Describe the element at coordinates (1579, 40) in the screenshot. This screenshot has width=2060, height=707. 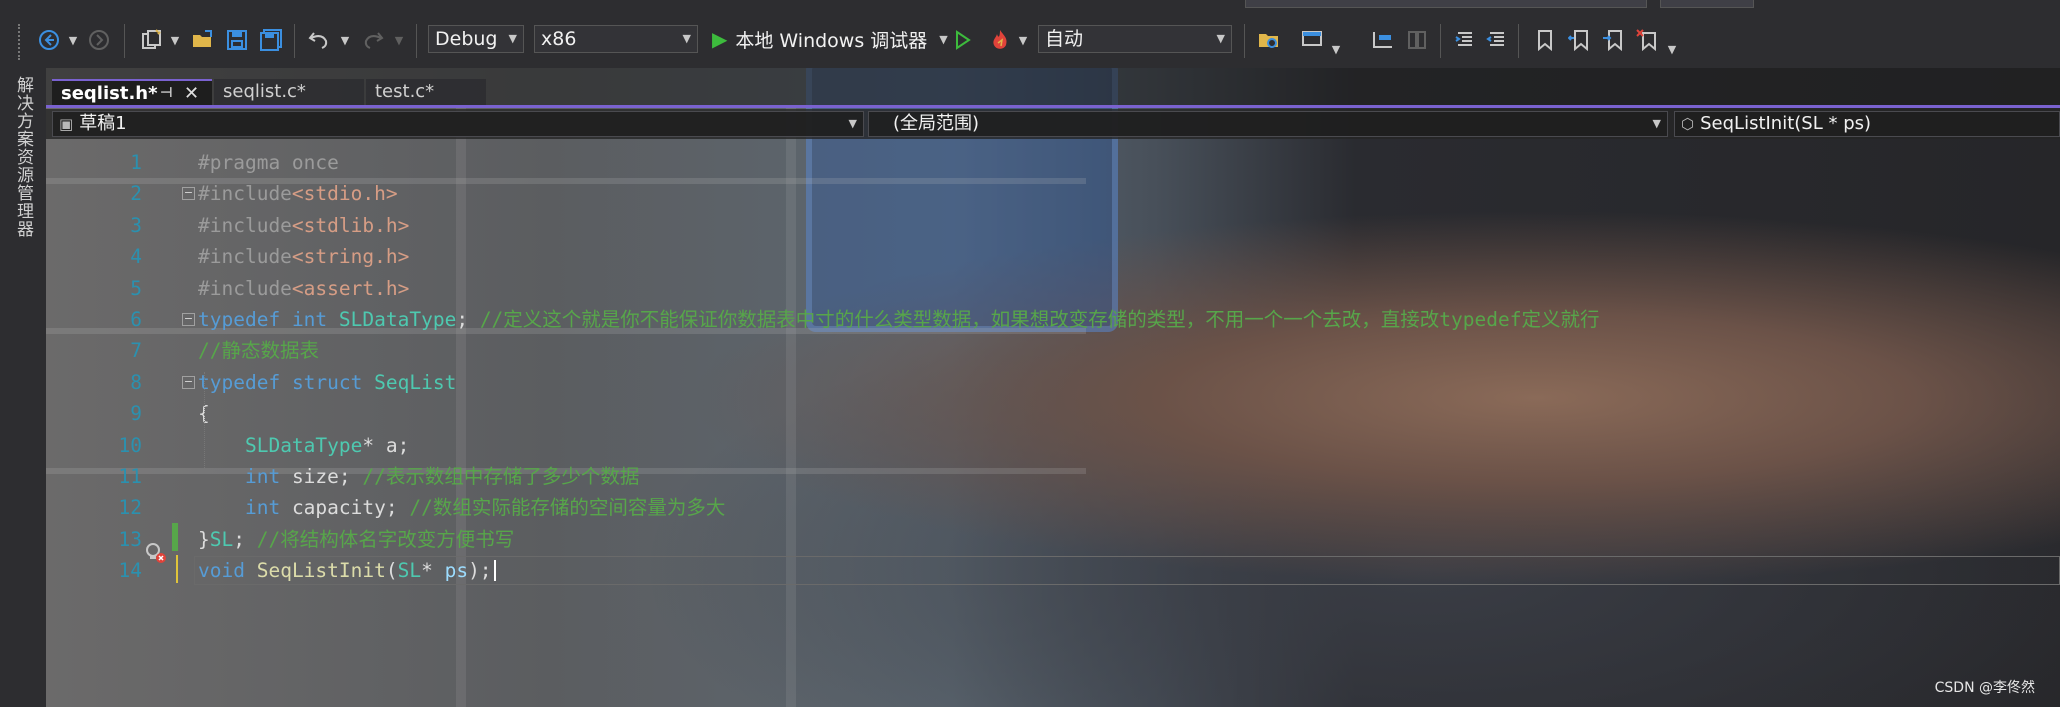
I see `prev-bookmark-icon` at that location.